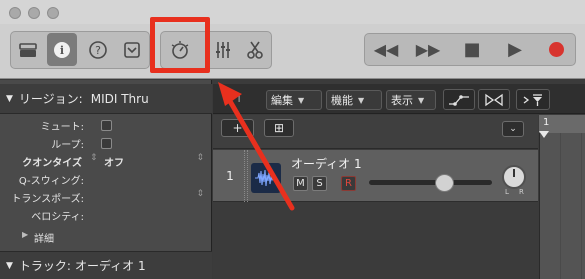 The height and width of the screenshot is (279, 585). Describe the element at coordinates (200, 194) in the screenshot. I see `transpose-stepper-icon: ⇕` at that location.